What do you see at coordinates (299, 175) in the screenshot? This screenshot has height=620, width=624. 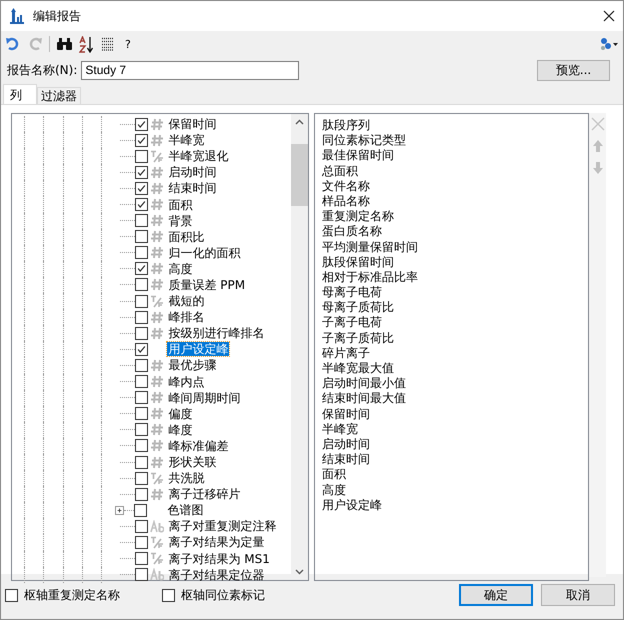 I see `scroll-thumb` at bounding box center [299, 175].